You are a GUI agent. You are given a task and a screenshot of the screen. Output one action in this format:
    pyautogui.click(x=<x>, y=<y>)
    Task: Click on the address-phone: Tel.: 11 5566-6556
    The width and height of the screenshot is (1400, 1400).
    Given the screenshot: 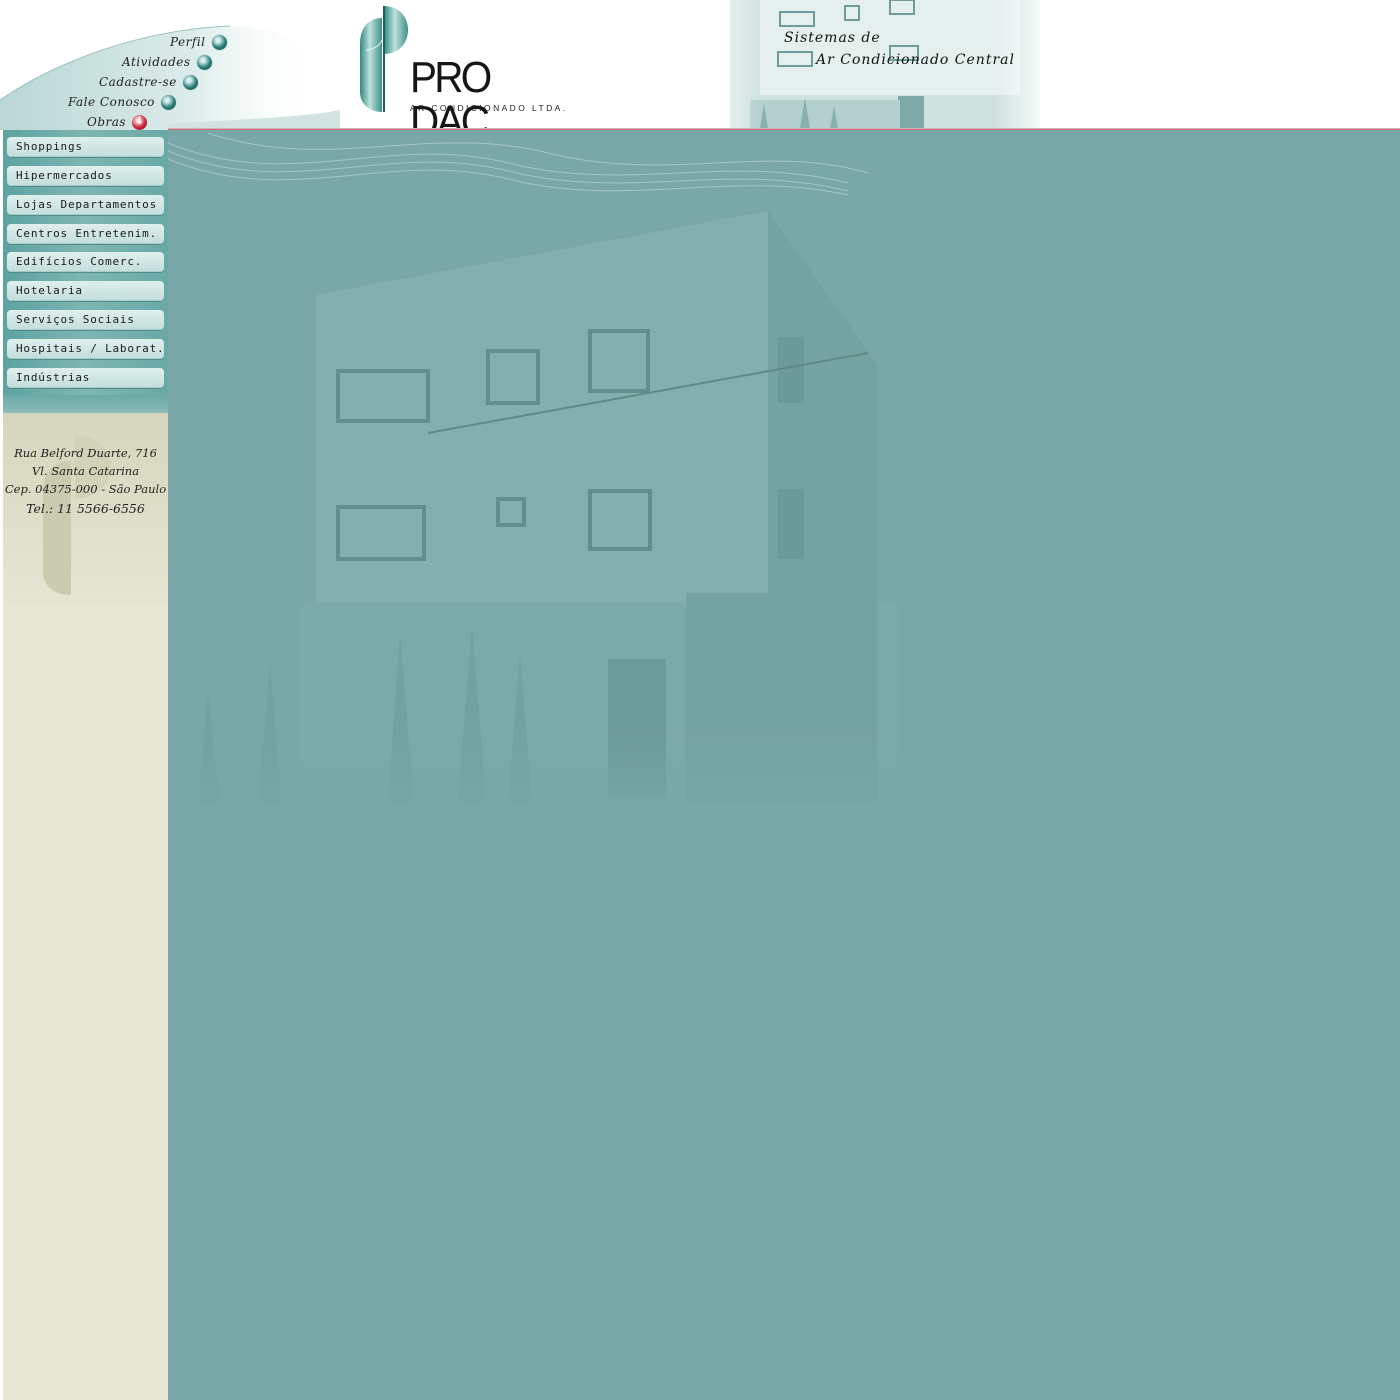 What is the action you would take?
    pyautogui.click(x=85, y=508)
    